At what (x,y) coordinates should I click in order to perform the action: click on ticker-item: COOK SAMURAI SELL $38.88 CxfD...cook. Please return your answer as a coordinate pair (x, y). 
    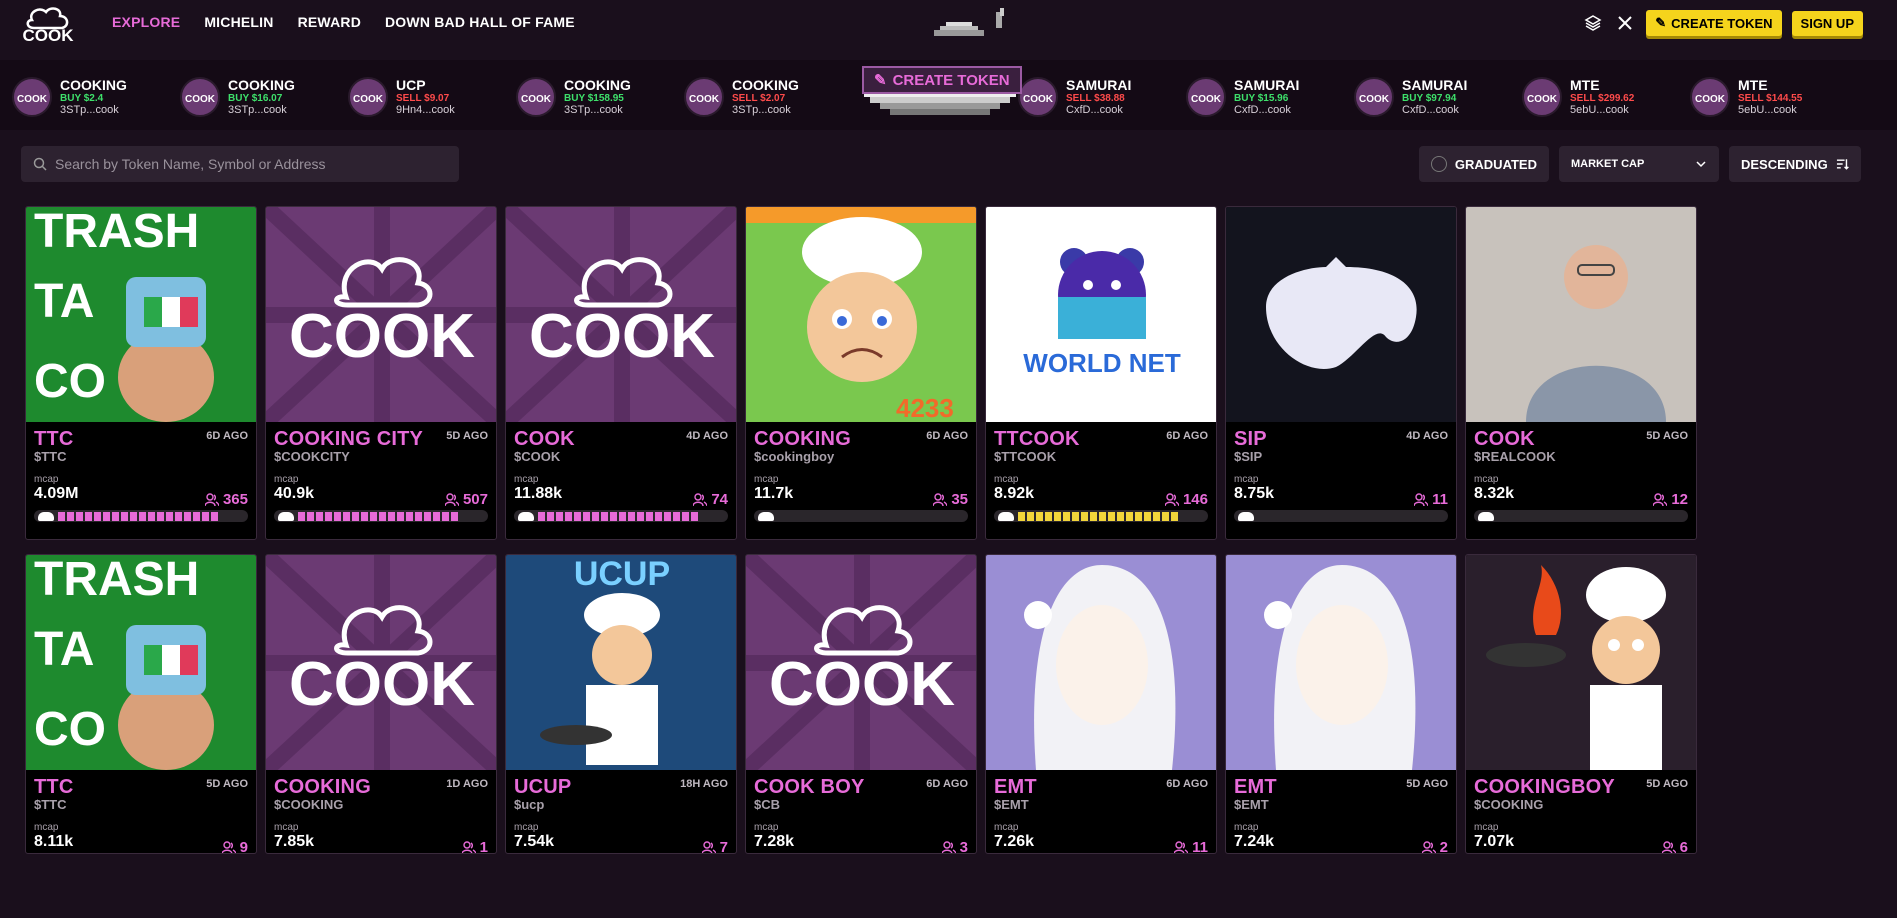
    Looking at the image, I should click on (1074, 97).